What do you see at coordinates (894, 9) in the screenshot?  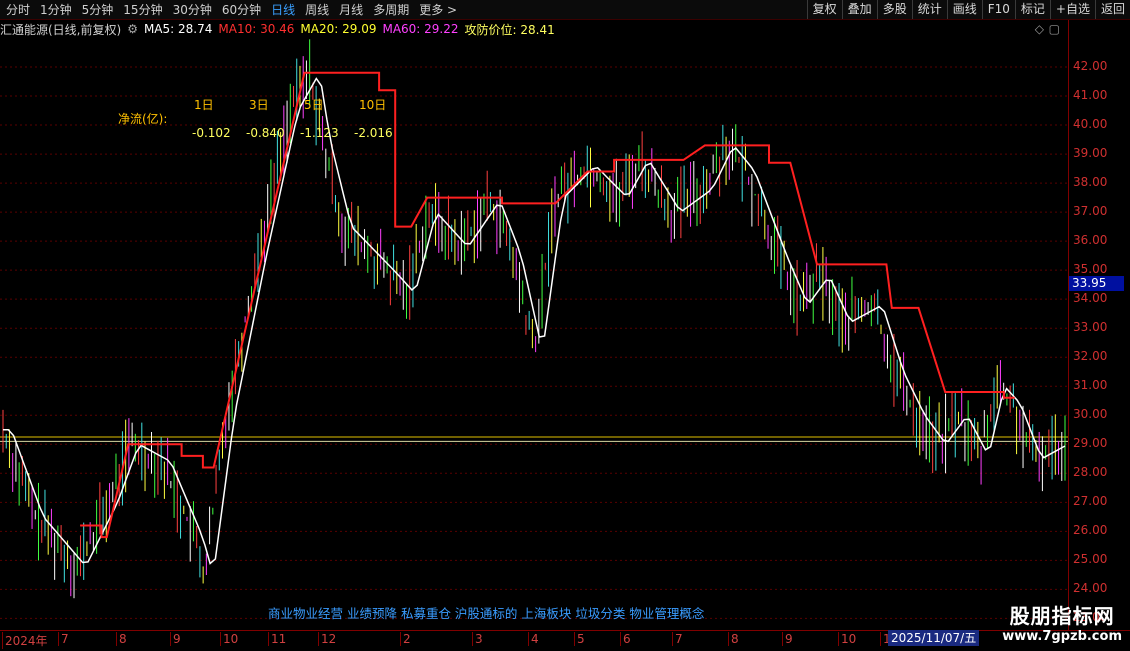 I see `function-tab: 多股` at bounding box center [894, 9].